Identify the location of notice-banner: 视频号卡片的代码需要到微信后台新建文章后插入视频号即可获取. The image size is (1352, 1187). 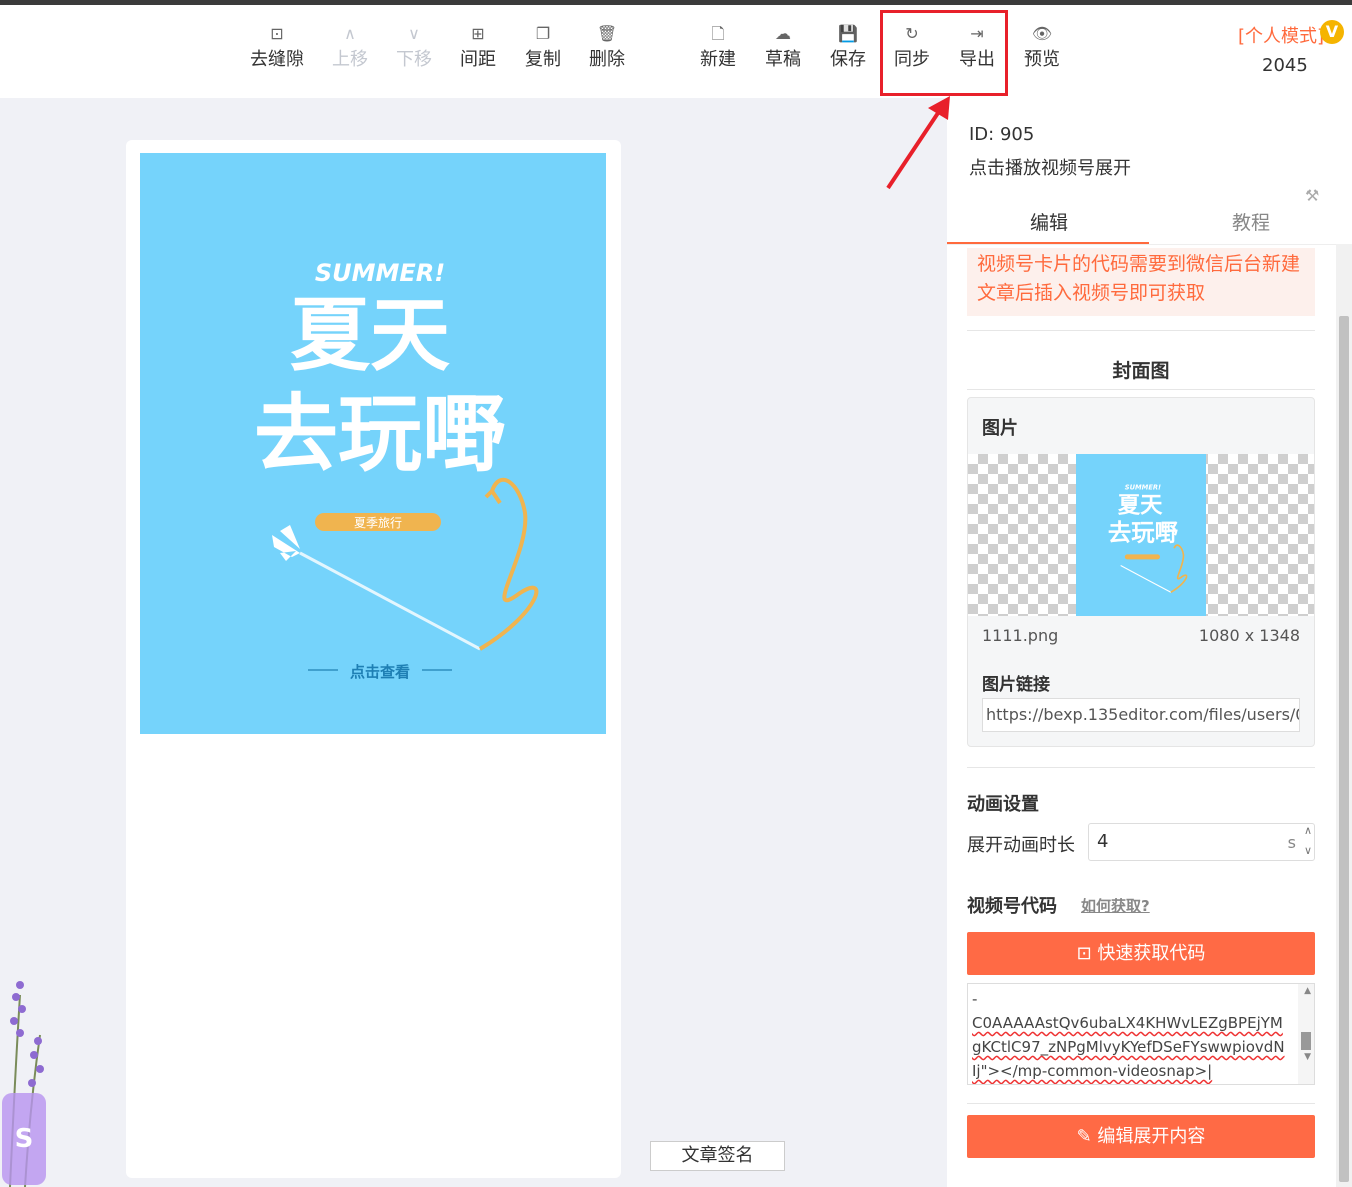
(1141, 282).